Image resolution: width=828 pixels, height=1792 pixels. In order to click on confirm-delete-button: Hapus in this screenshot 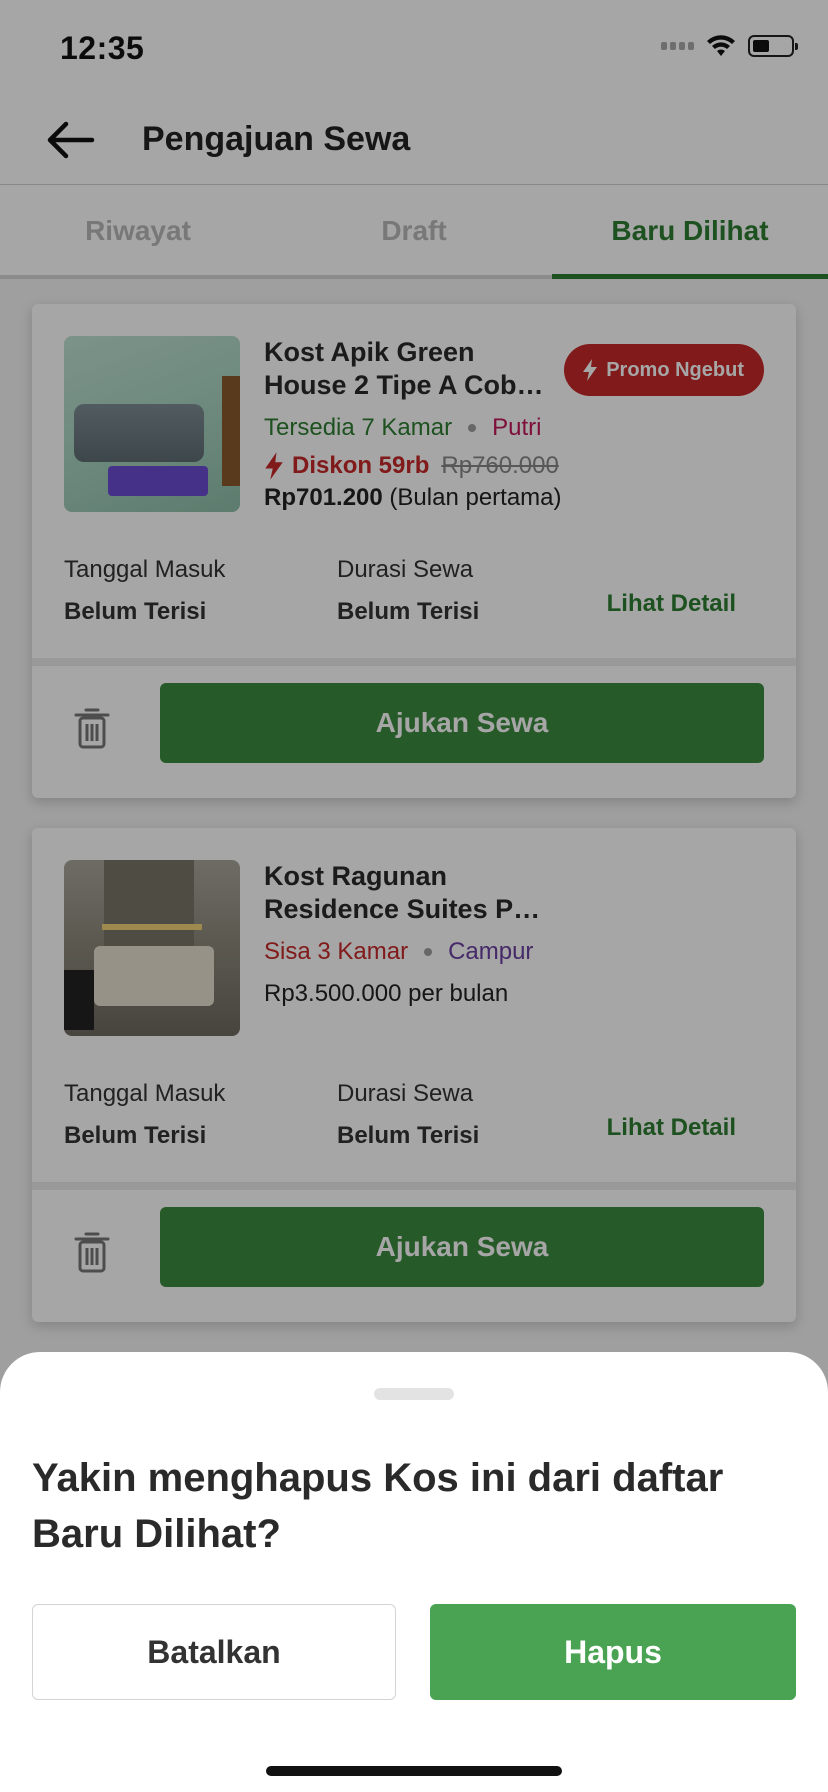, I will do `click(613, 1652)`.